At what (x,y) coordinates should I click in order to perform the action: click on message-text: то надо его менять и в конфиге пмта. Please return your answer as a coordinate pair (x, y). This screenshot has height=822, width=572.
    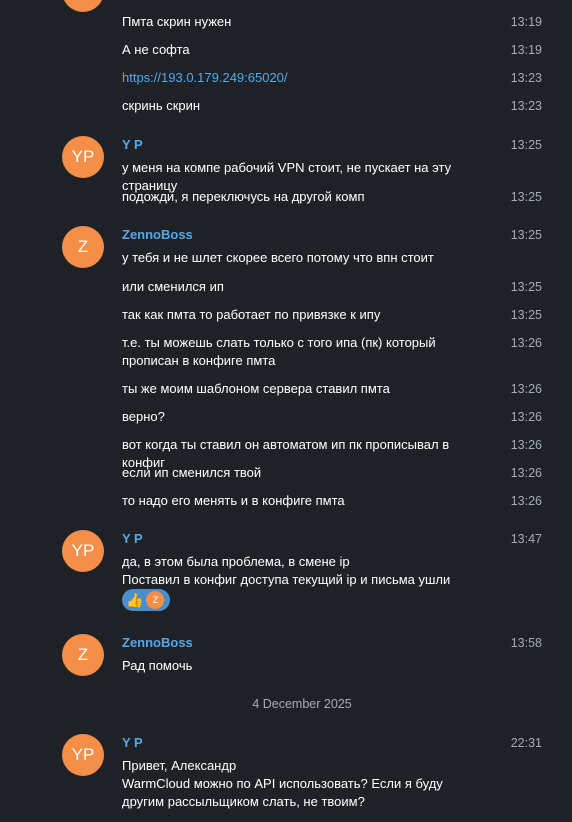
    Looking at the image, I should click on (233, 500).